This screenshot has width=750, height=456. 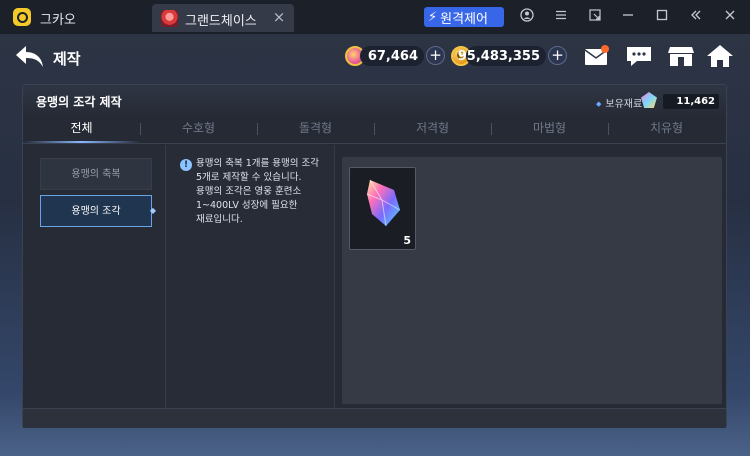 What do you see at coordinates (662, 17) in the screenshot?
I see `maximize-icon` at bounding box center [662, 17].